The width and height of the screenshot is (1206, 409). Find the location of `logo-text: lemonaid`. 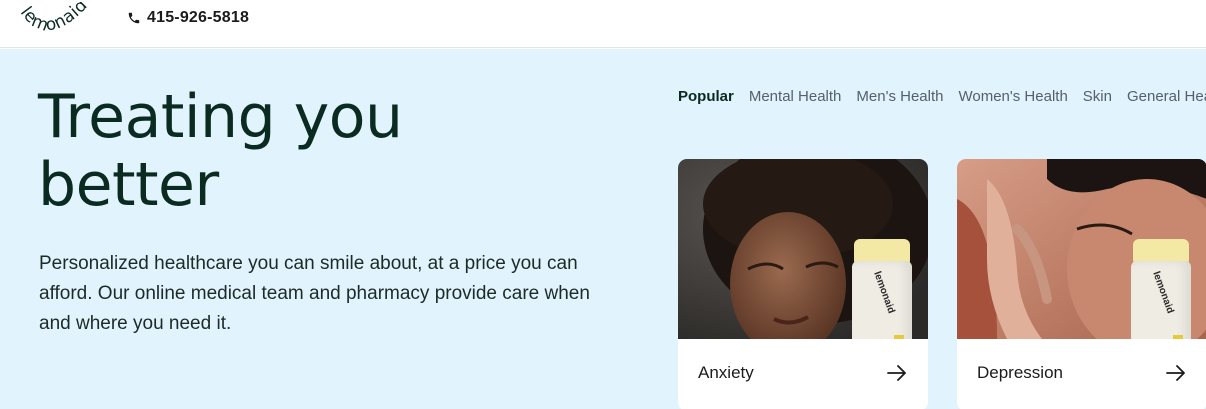

logo-text: lemonaid is located at coordinates (53, 19).